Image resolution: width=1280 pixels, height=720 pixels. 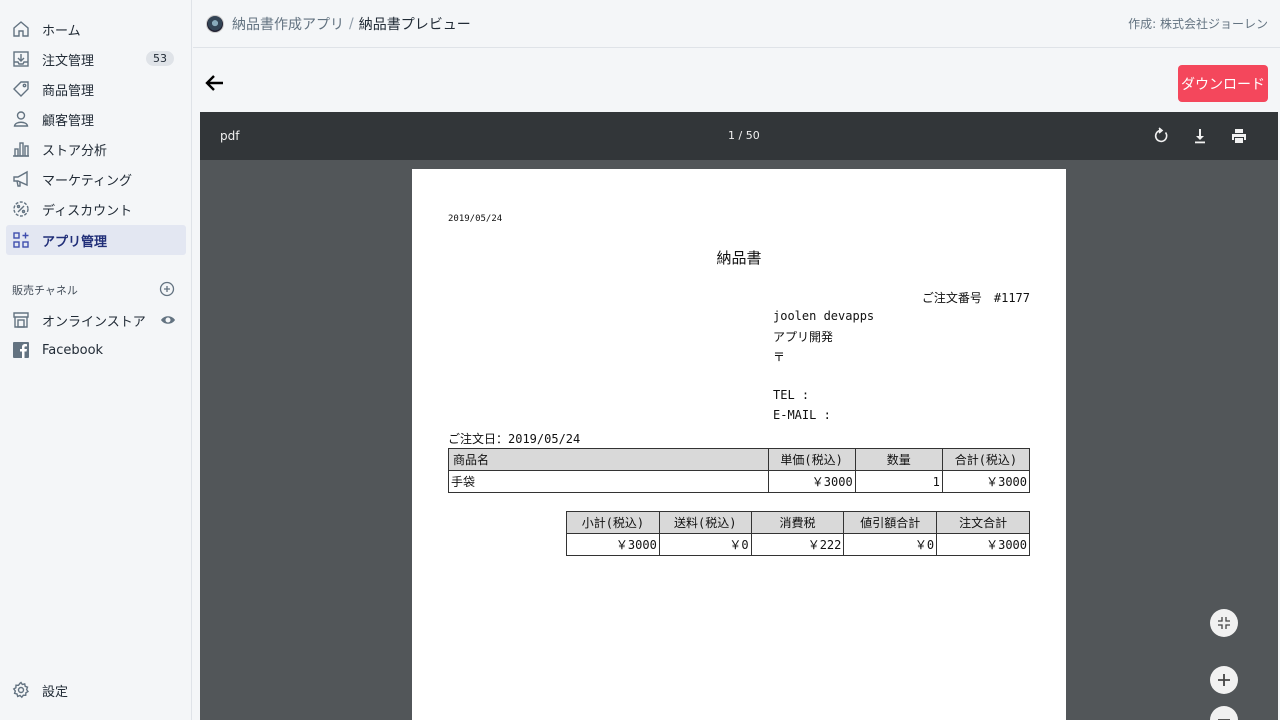 I want to click on page-indicator: 1 / 50, so click(x=744, y=135).